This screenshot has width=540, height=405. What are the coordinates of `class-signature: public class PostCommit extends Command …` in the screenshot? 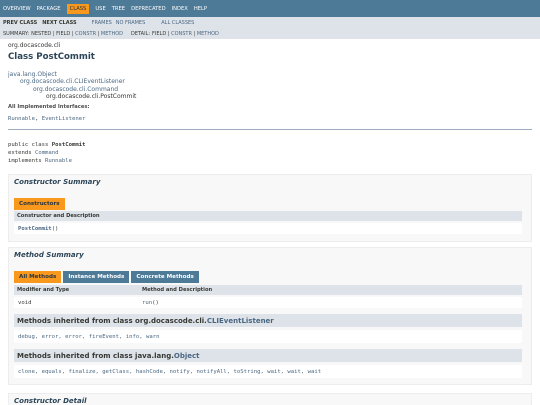 It's located at (46, 153).